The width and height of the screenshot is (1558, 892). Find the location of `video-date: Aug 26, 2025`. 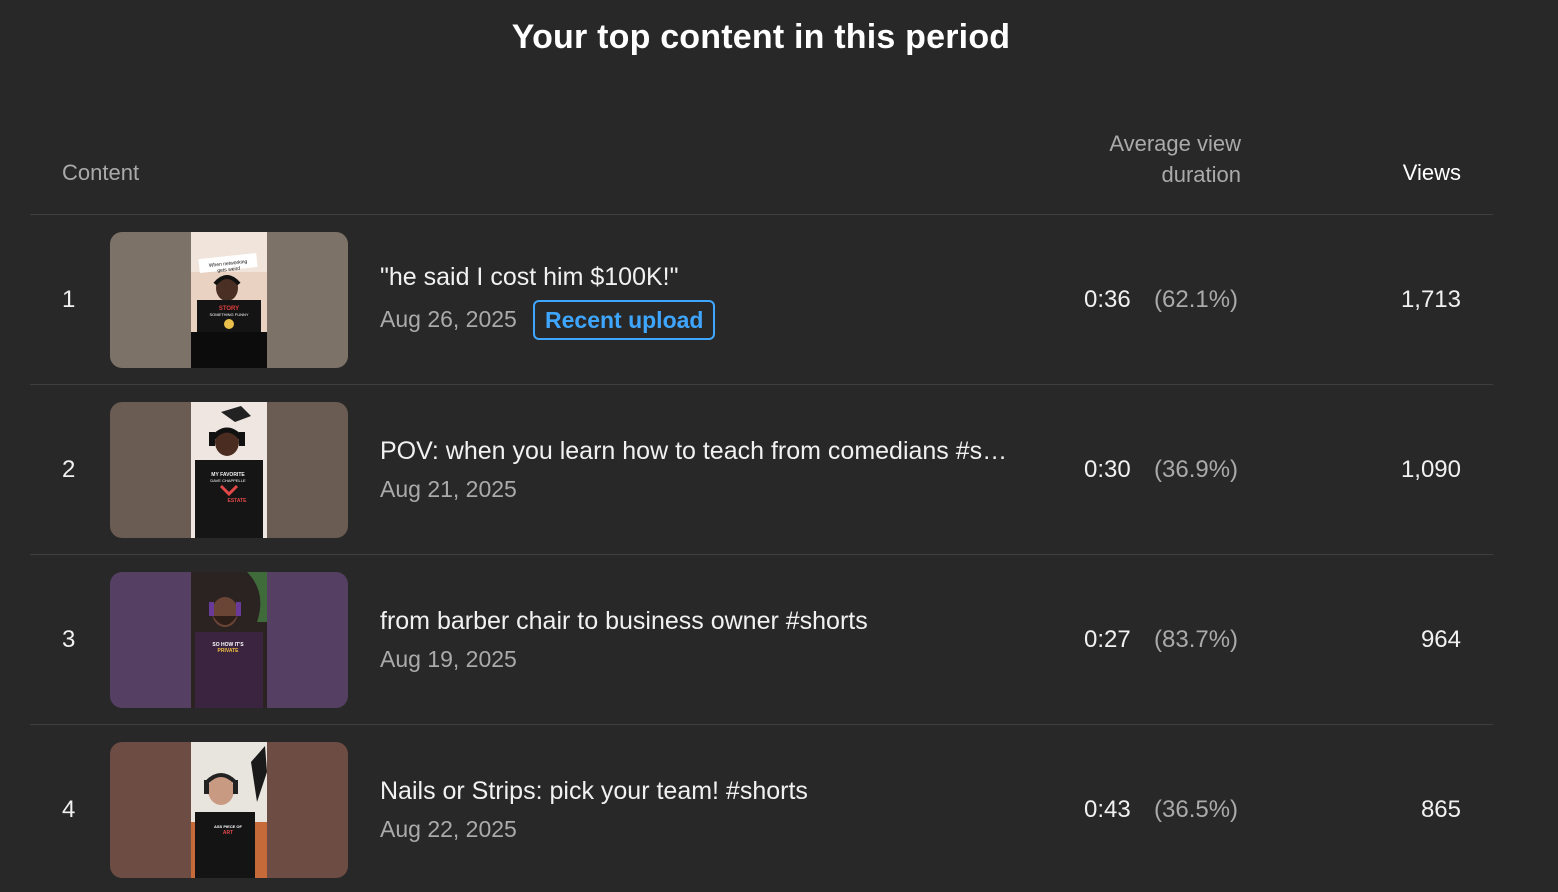

video-date: Aug 26, 2025 is located at coordinates (448, 319).